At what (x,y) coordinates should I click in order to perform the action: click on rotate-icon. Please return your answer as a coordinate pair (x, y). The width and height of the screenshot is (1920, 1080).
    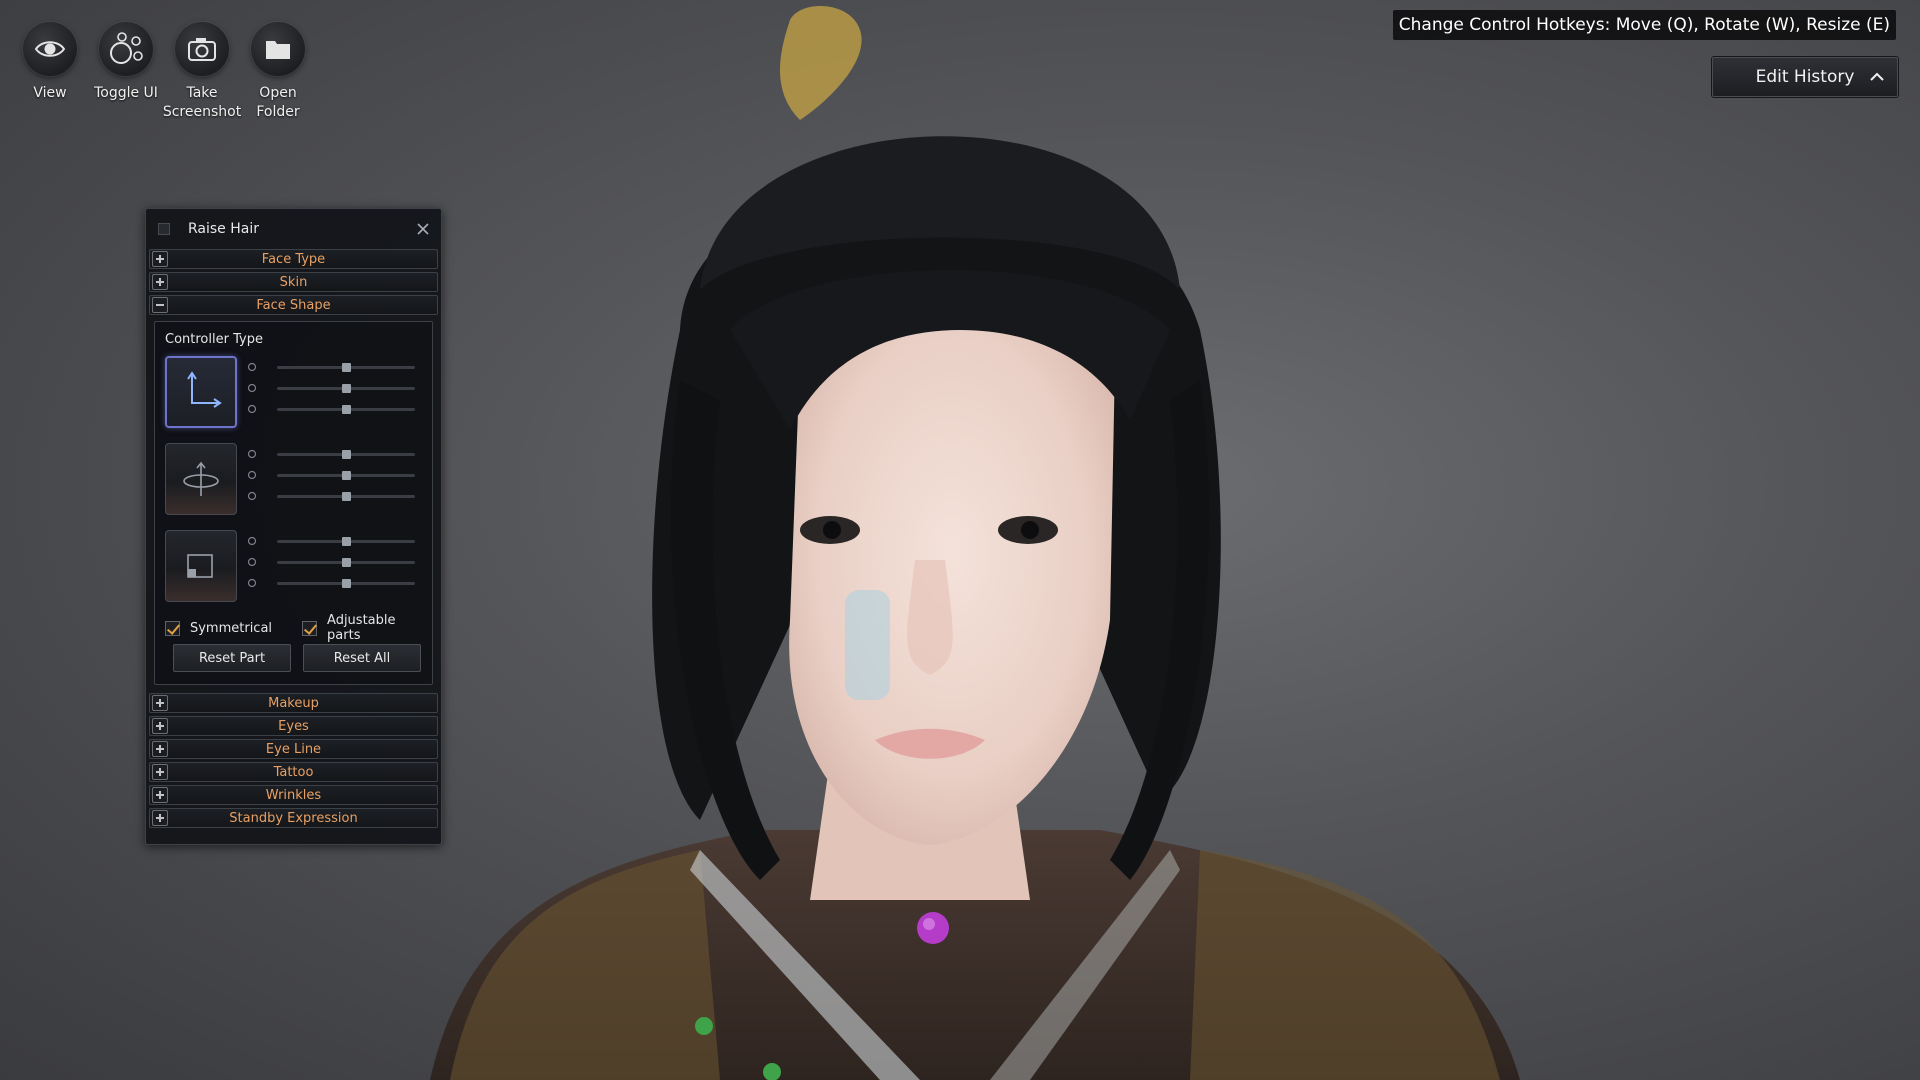
    Looking at the image, I should click on (201, 478).